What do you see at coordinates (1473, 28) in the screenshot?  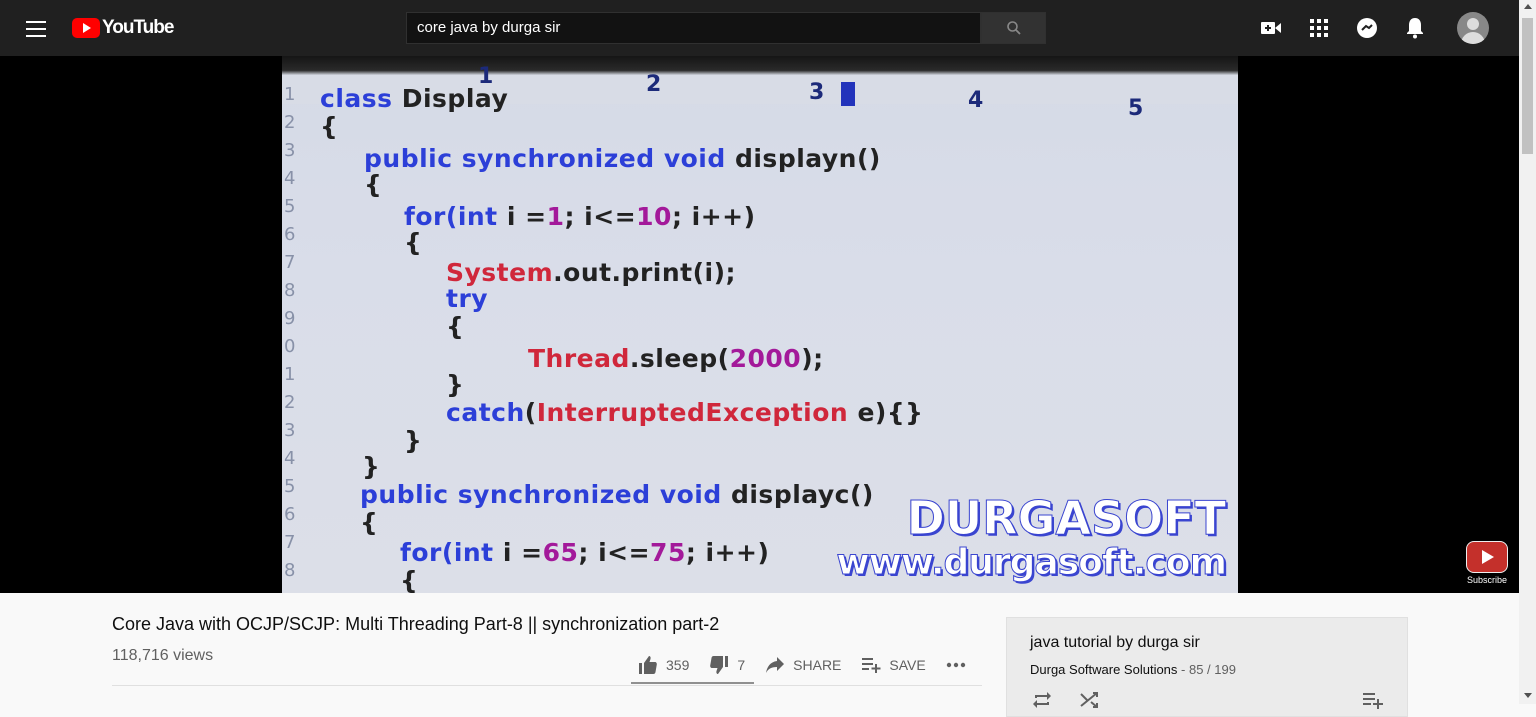 I see `account-avatar` at bounding box center [1473, 28].